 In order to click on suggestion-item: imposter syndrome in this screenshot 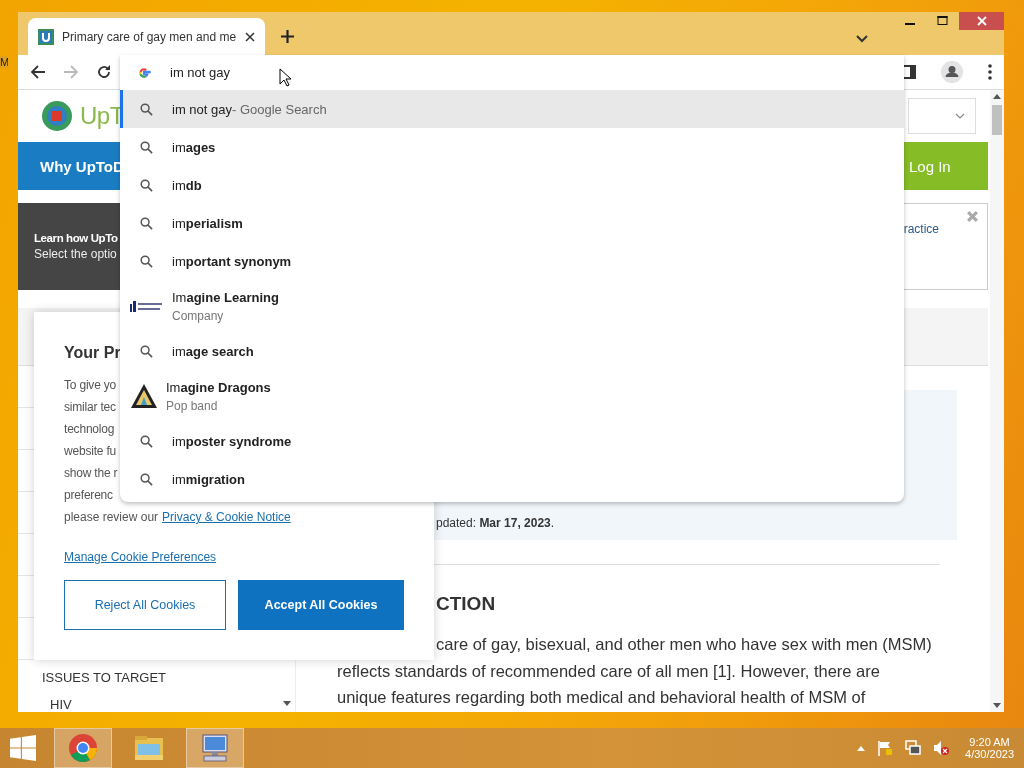, I will do `click(512, 441)`.